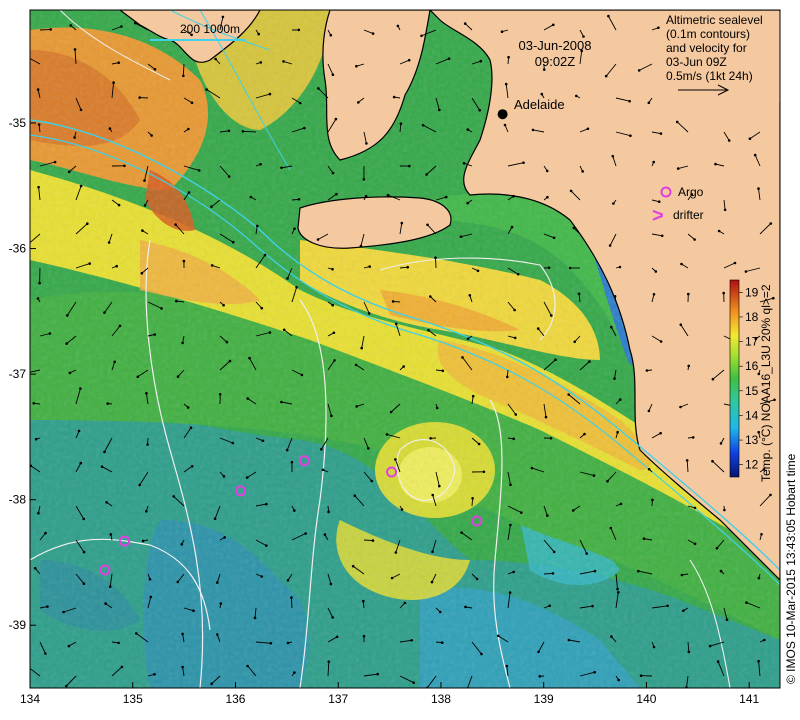  I want to click on drifter-legend-symbol: >, so click(658, 216).